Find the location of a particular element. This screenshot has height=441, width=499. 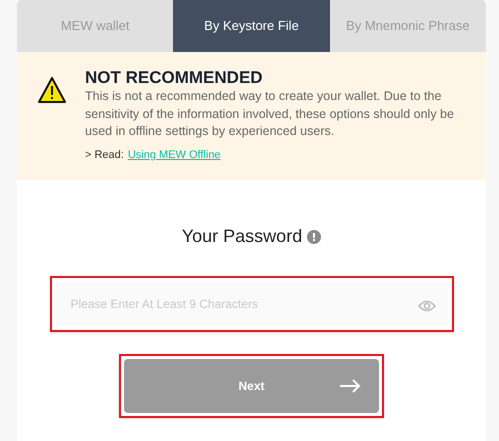

offline-link: Using MEW Offline is located at coordinates (174, 154).